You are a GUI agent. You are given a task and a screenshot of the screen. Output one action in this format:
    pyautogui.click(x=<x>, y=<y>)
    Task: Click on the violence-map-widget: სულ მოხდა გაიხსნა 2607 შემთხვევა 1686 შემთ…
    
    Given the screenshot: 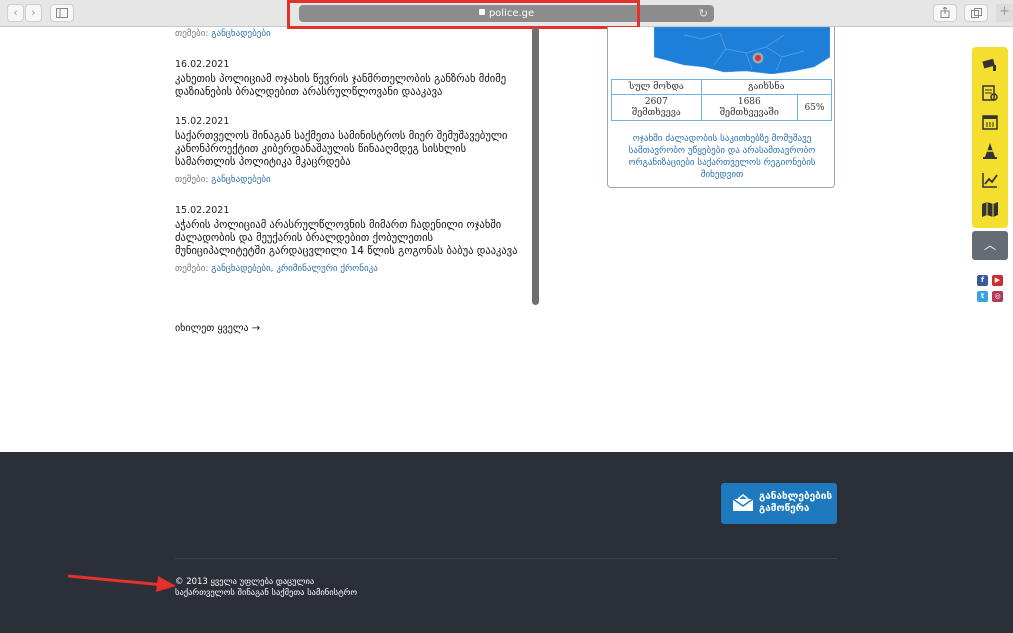 What is the action you would take?
    pyautogui.click(x=721, y=107)
    